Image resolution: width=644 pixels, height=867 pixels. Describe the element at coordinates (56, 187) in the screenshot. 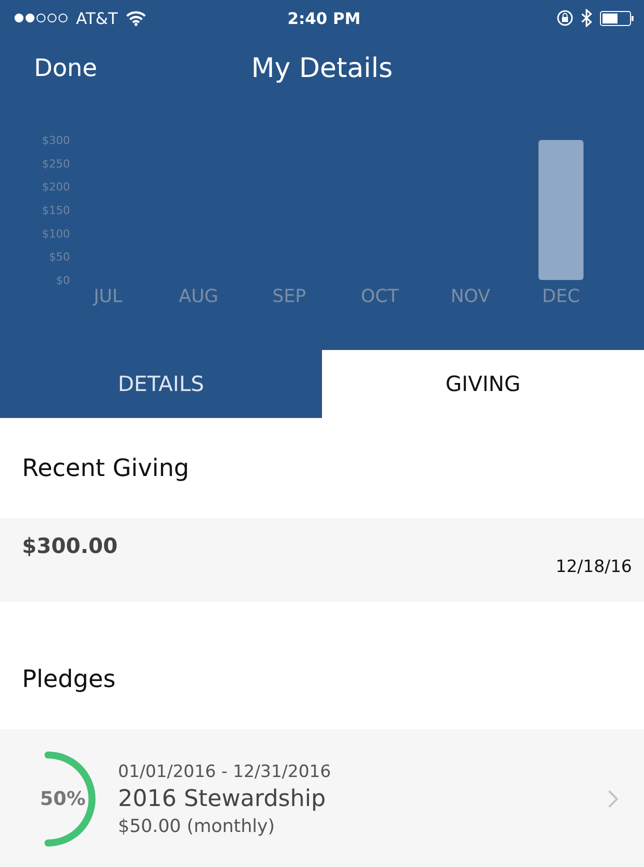

I see `axis-label: $200` at that location.